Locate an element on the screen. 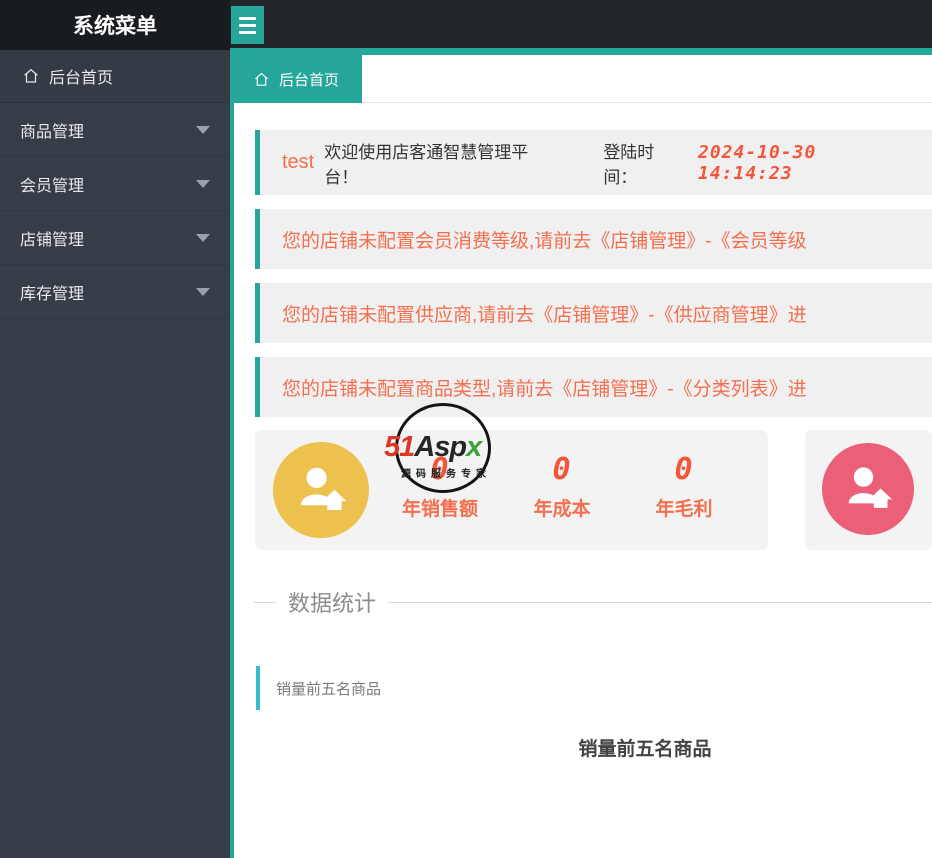 This screenshot has width=932, height=858. tab-home: 后台首页 is located at coordinates (296, 79).